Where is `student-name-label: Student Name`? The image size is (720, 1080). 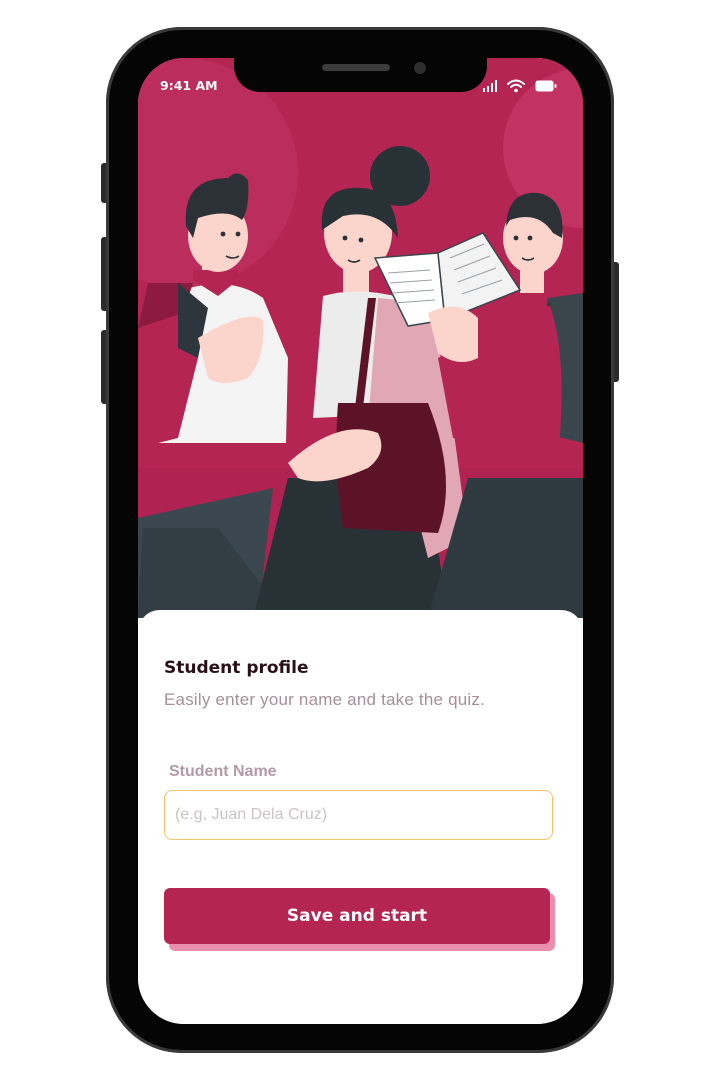
student-name-label: Student Name is located at coordinates (223, 771).